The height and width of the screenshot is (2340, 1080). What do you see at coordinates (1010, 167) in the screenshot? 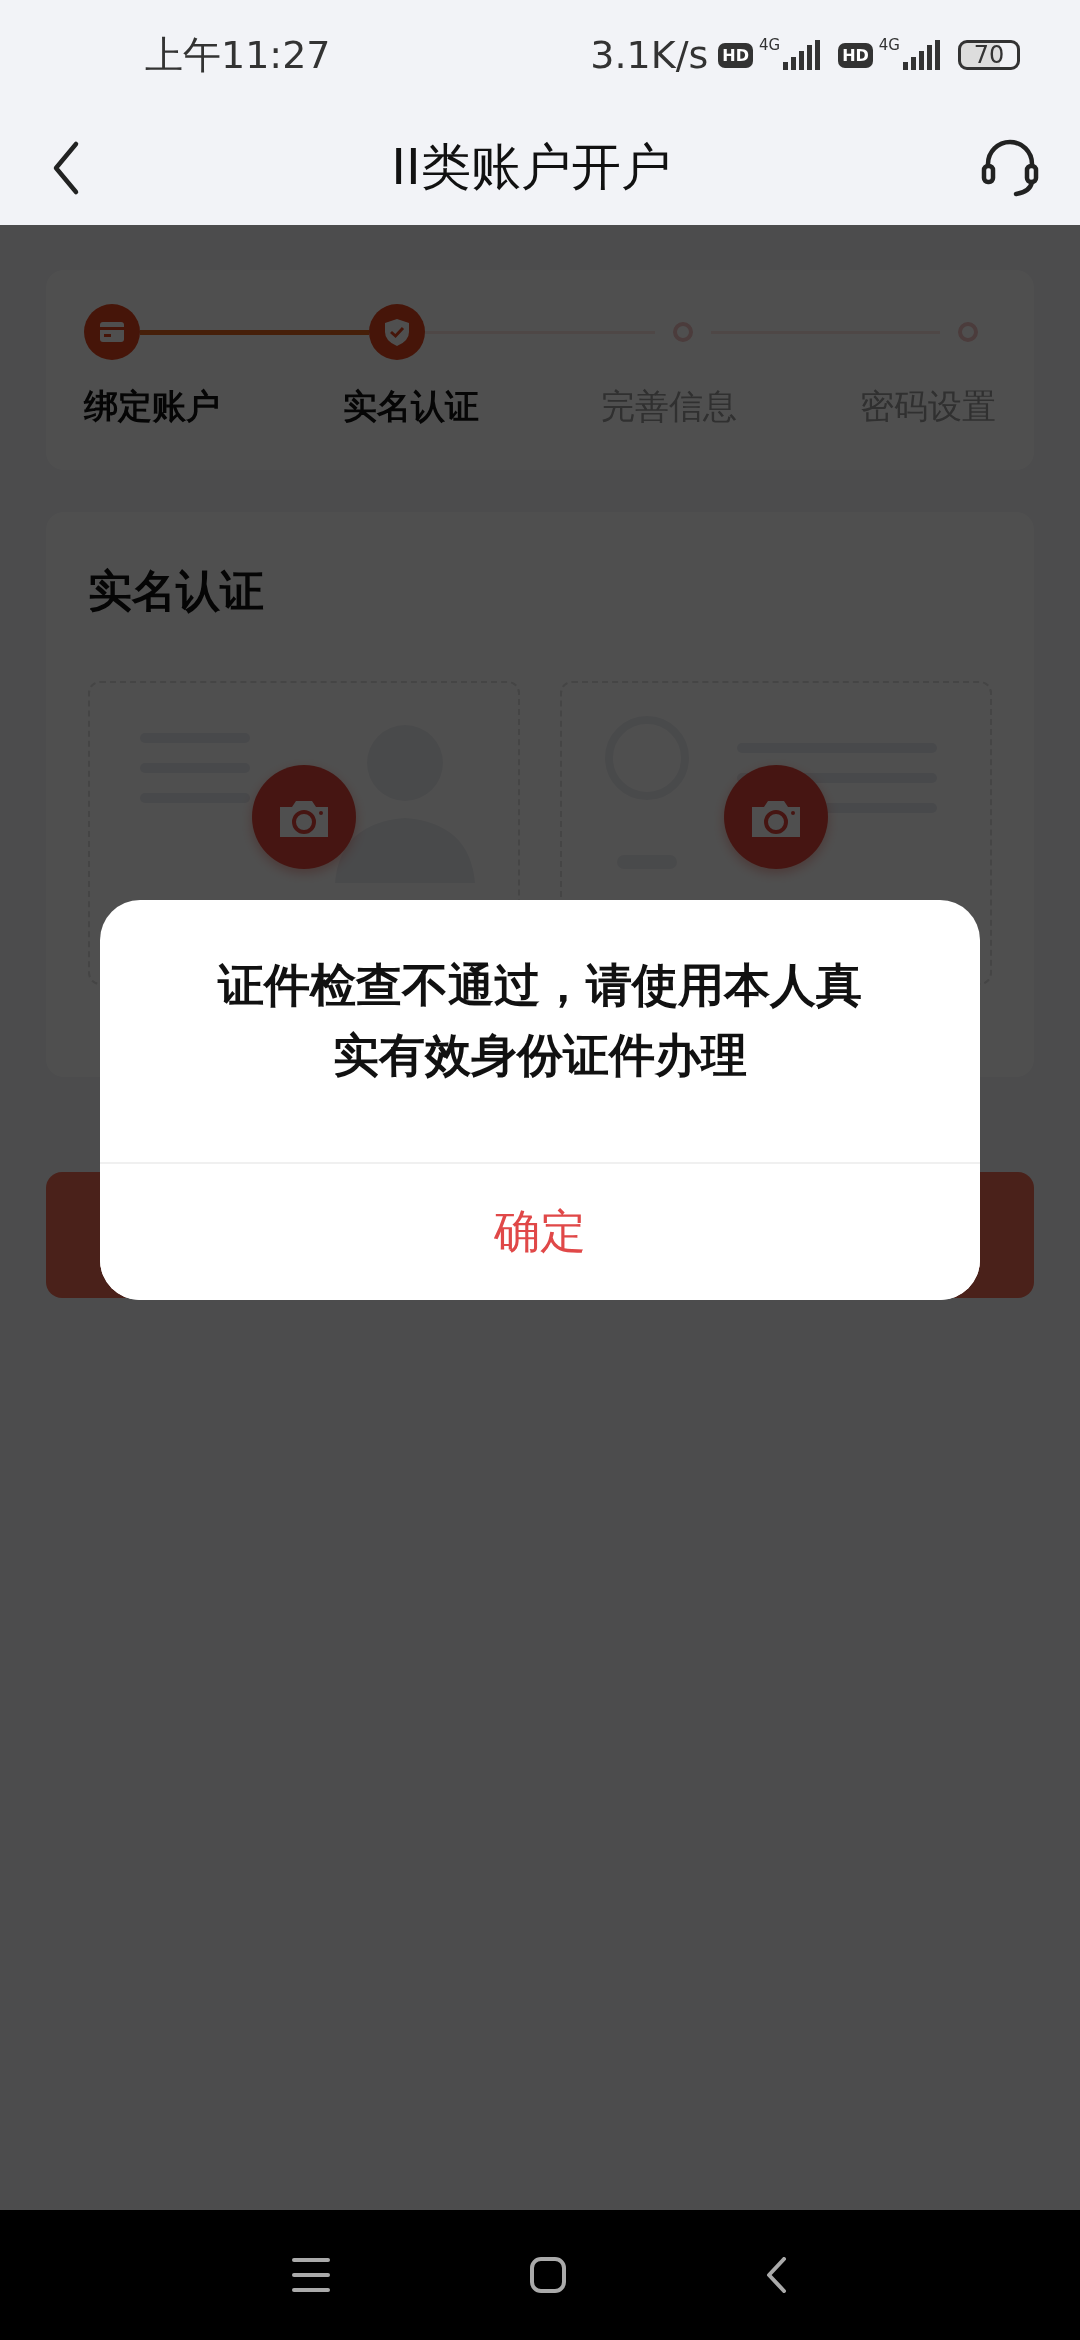
I see `headset-icon` at bounding box center [1010, 167].